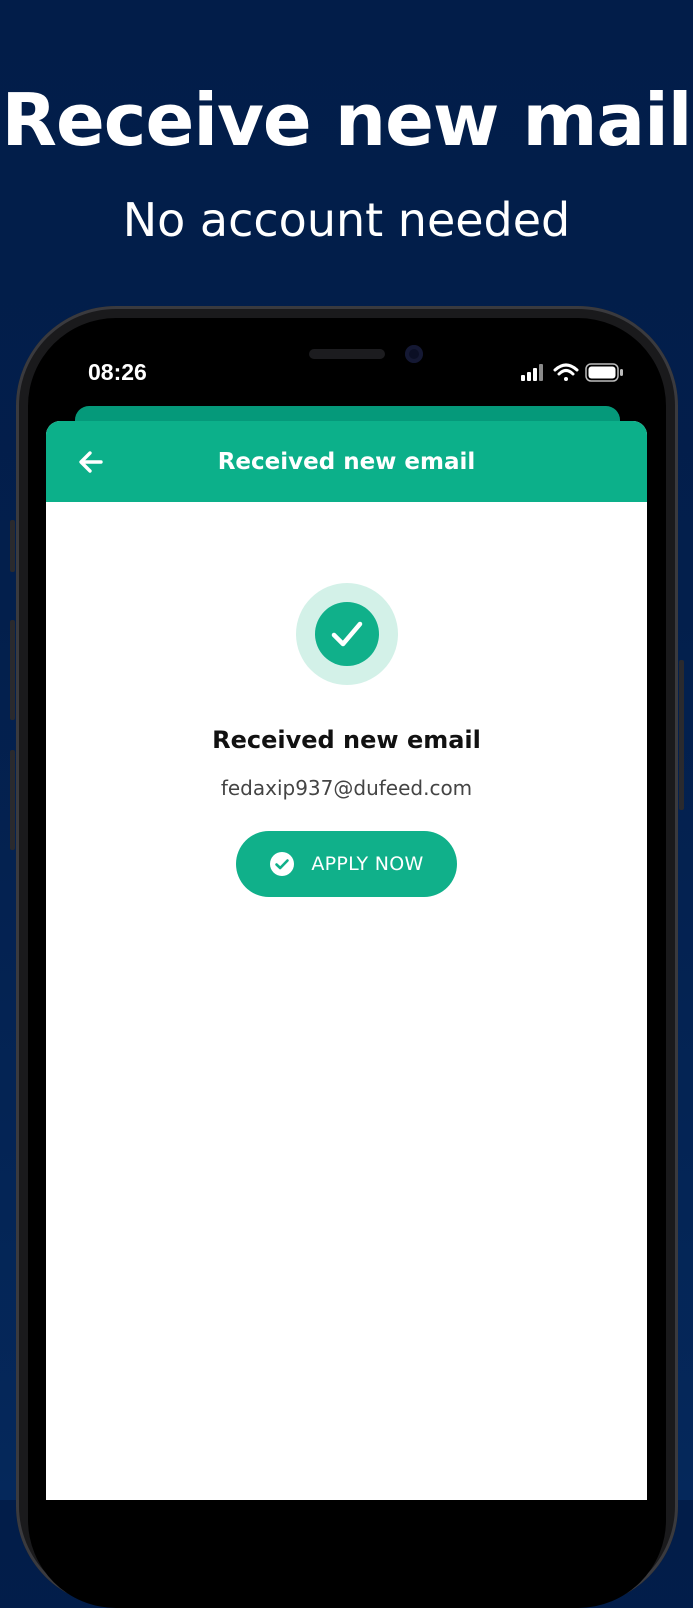 This screenshot has height=1608, width=693. I want to click on cellular-signal-icon, so click(532, 372).